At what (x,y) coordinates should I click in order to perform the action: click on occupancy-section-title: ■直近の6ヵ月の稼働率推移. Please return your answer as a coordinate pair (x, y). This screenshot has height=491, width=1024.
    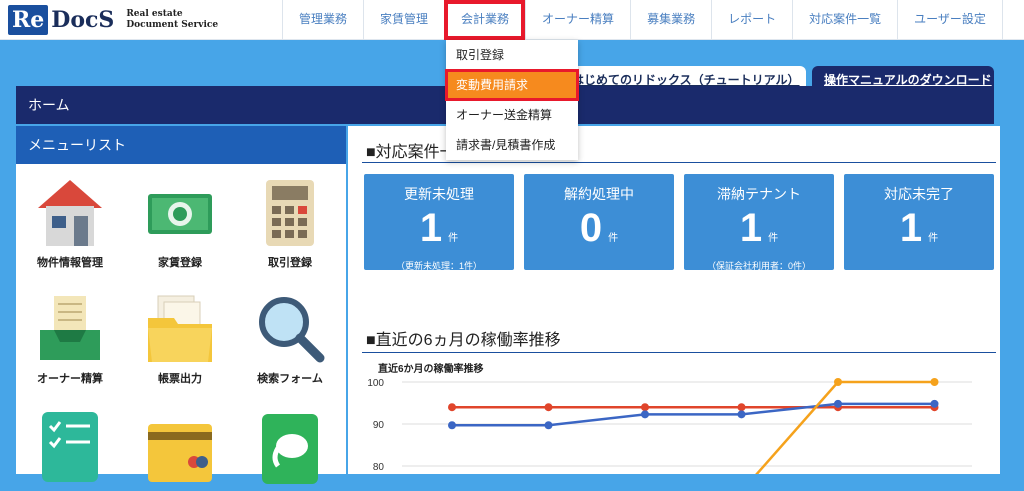
    Looking at the image, I should click on (463, 340).